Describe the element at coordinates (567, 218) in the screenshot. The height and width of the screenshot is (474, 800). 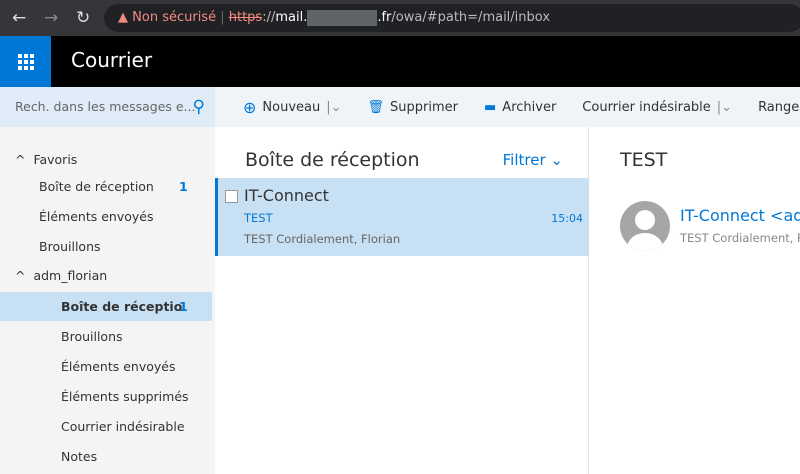
I see `message-time: 15:04` at that location.